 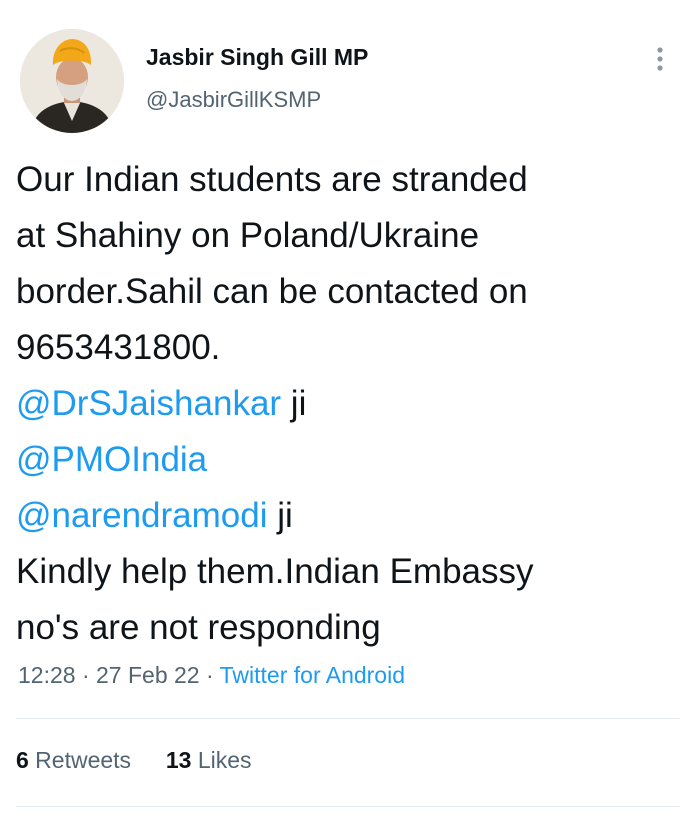 I want to click on mention-line: @PMOIndia, so click(x=351, y=460).